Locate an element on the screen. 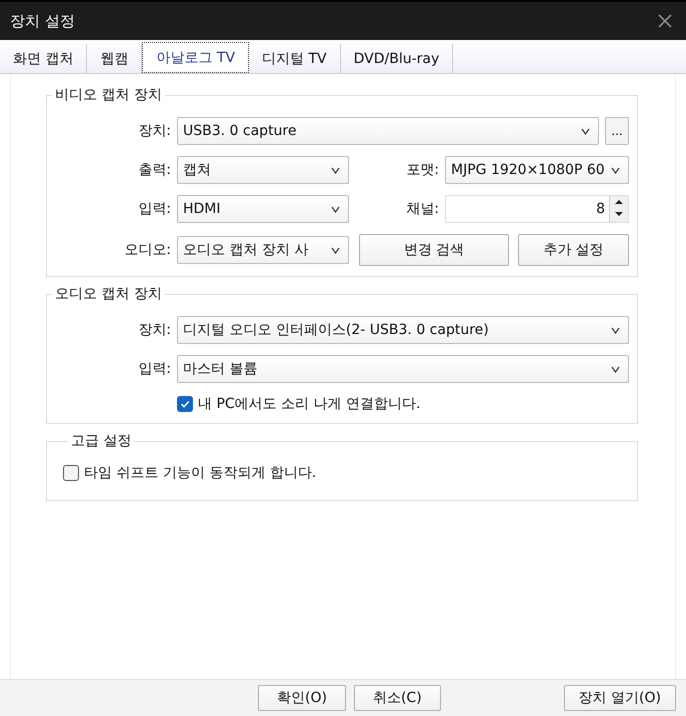 The image size is (686, 716). tab: 디지털 TV is located at coordinates (295, 58).